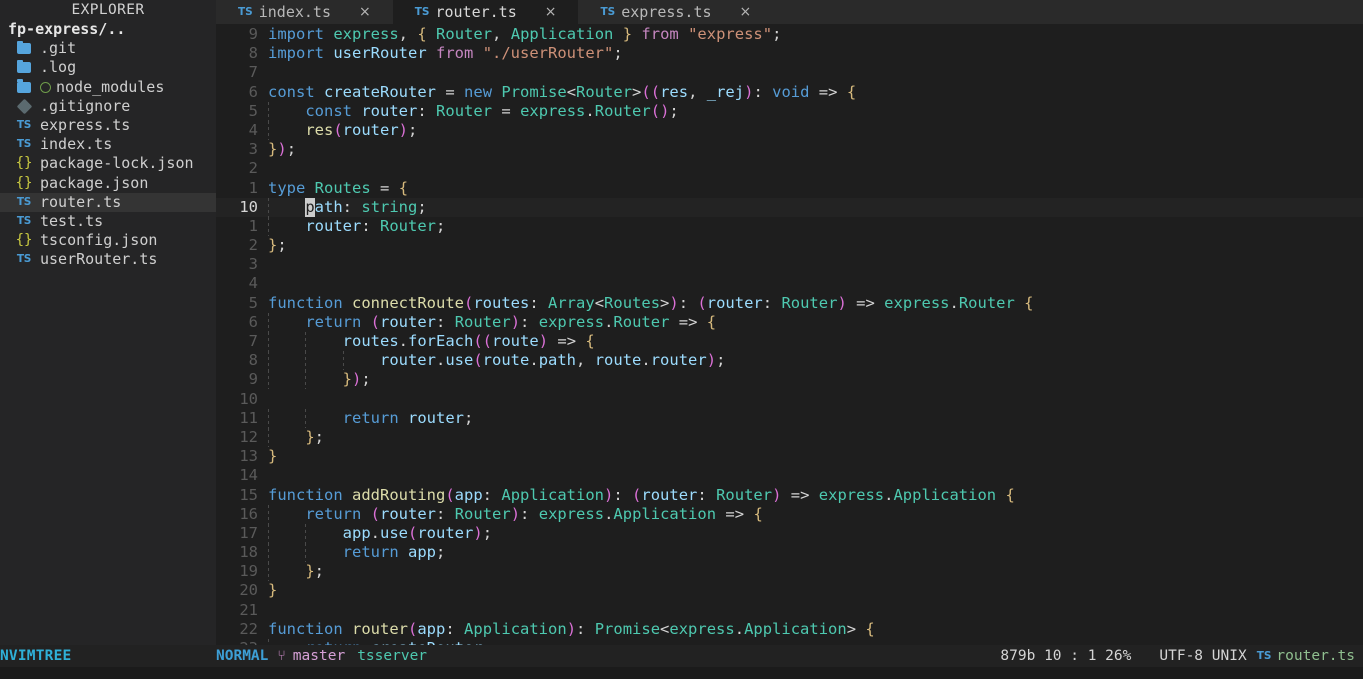 The width and height of the screenshot is (1363, 679). Describe the element at coordinates (108, 48) in the screenshot. I see `file-tree-item: .git` at that location.